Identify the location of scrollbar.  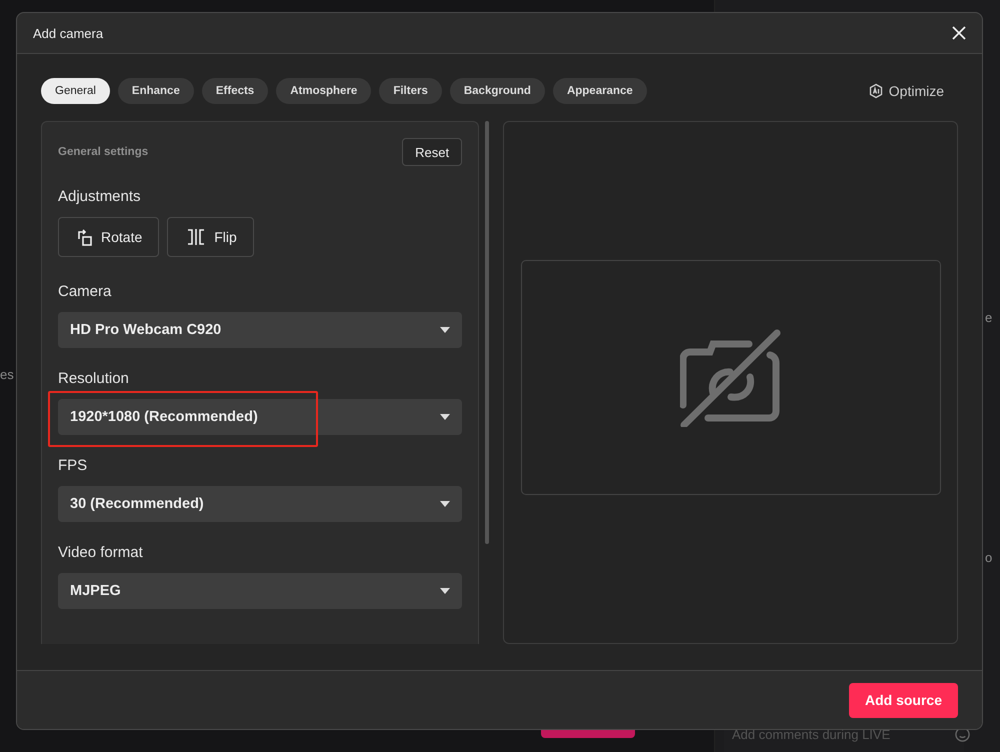
(487, 332).